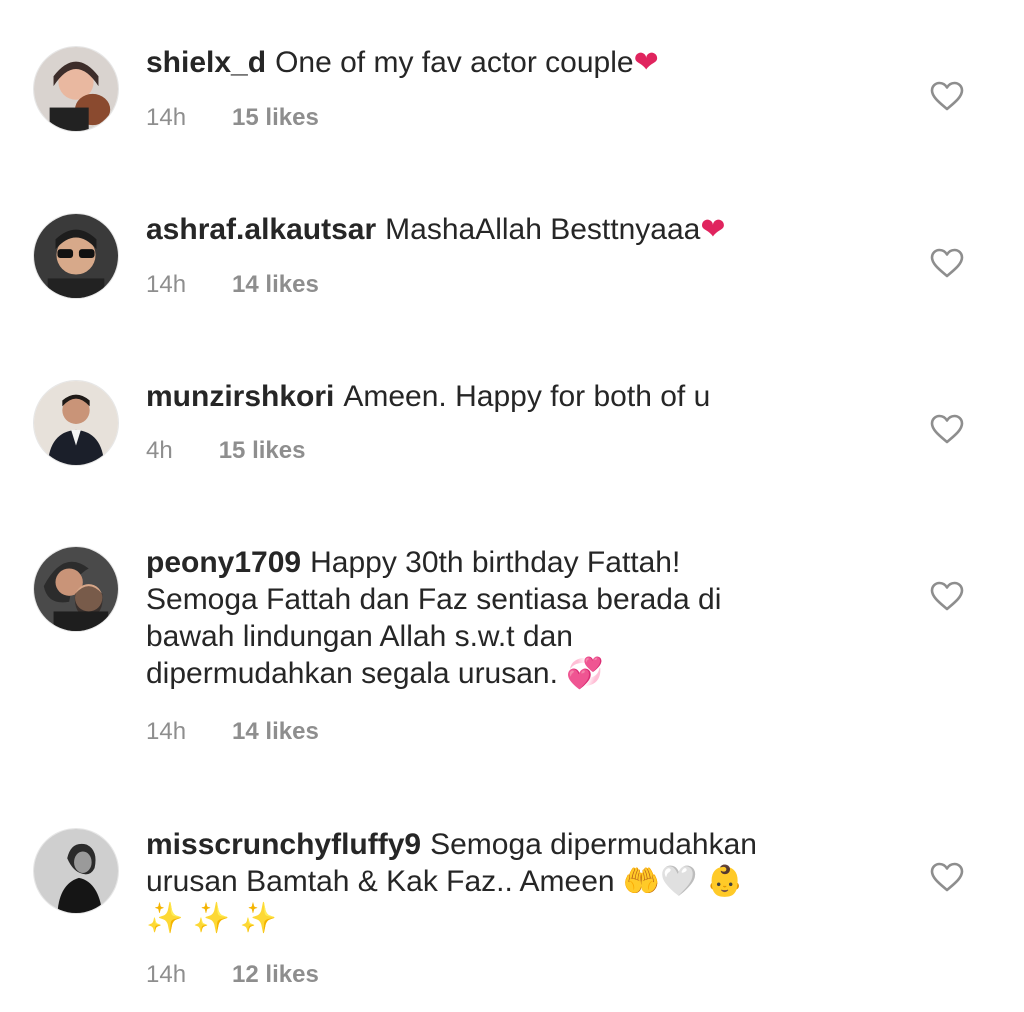 This screenshot has height=1012, width=1024. What do you see at coordinates (724, 881) in the screenshot?
I see `baby-emoji: 👶` at bounding box center [724, 881].